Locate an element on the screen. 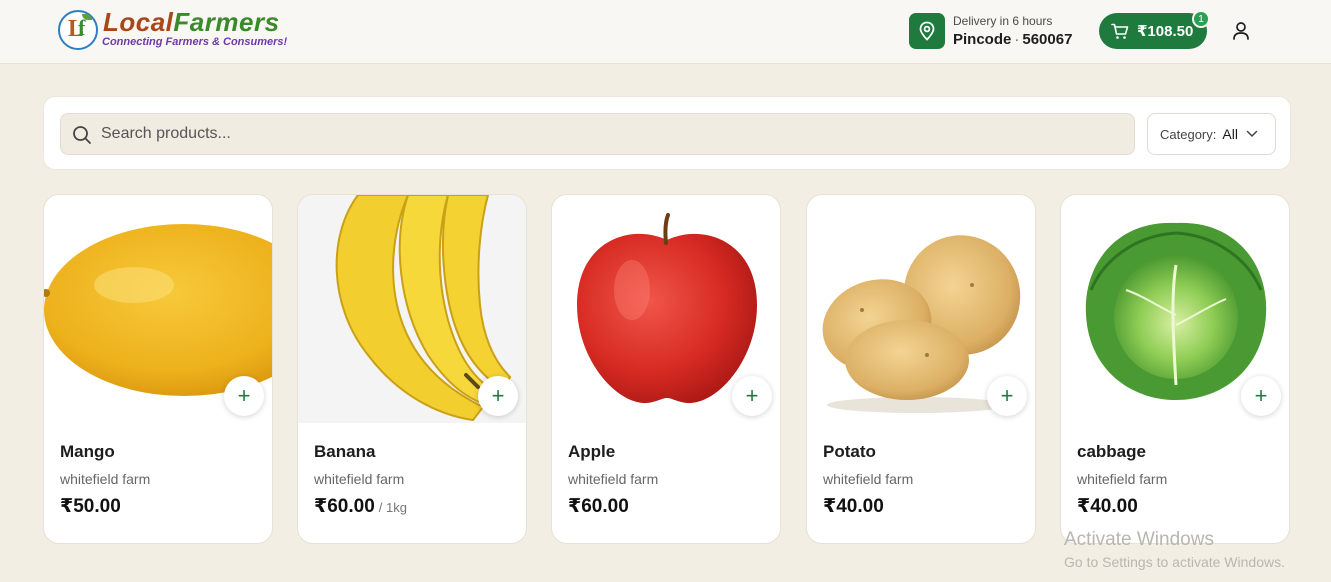 The image size is (1331, 582). product-card: + Banana whitefield farm ₹60.00/ 1kg is located at coordinates (412, 369).